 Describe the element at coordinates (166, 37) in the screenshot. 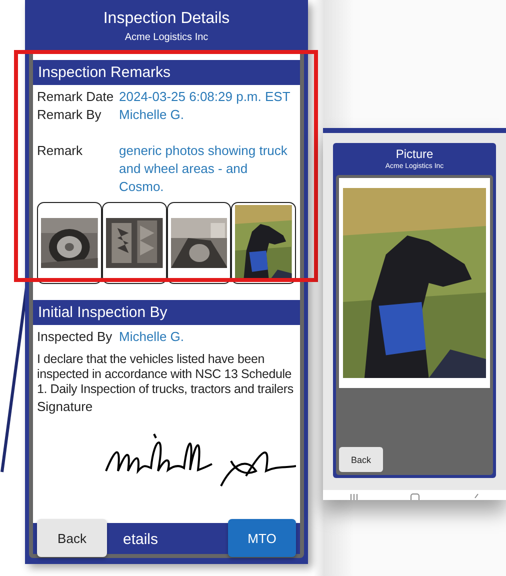

I see `screen-subtitle: Acme Logistics Inc` at that location.